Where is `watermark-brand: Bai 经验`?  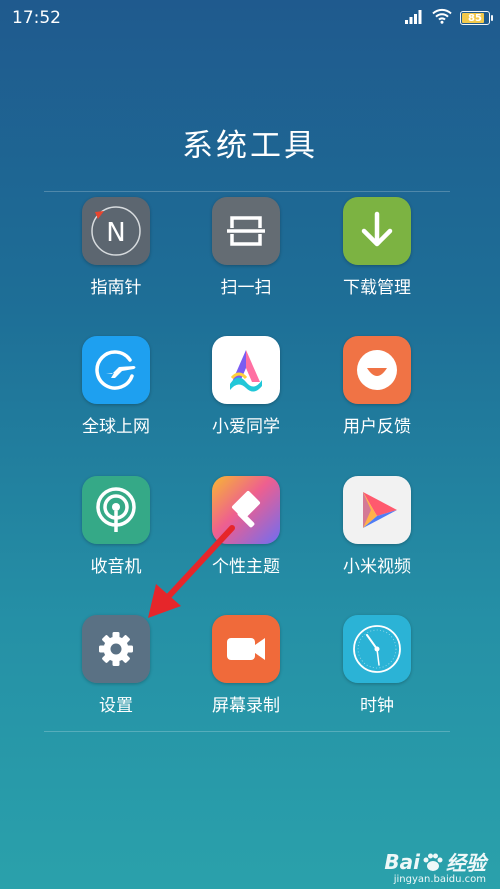
watermark-brand: Bai 经验 is located at coordinates (435, 862).